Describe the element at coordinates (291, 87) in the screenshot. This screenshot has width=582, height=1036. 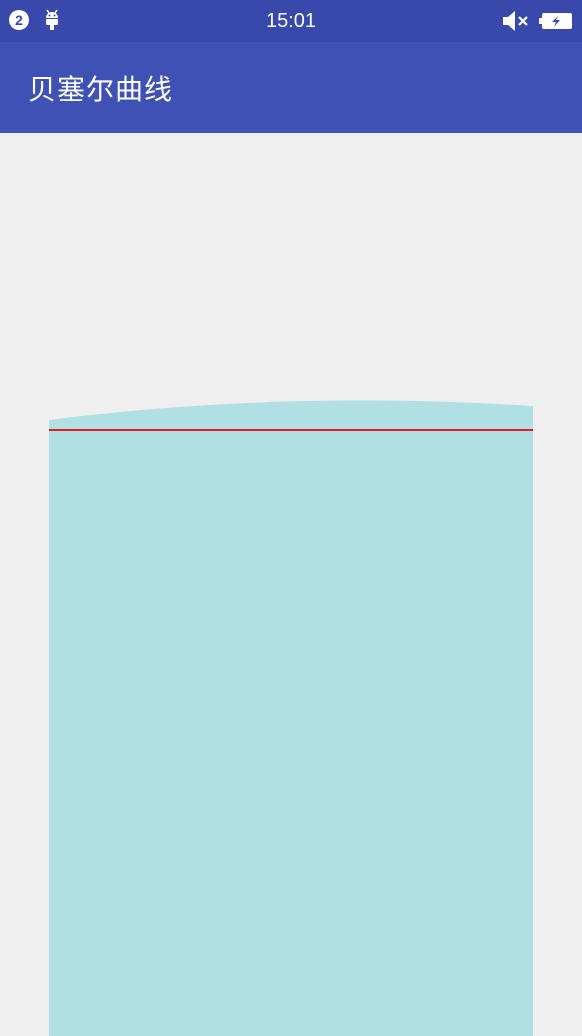
I see `app-bar: 贝塞尔曲线` at that location.